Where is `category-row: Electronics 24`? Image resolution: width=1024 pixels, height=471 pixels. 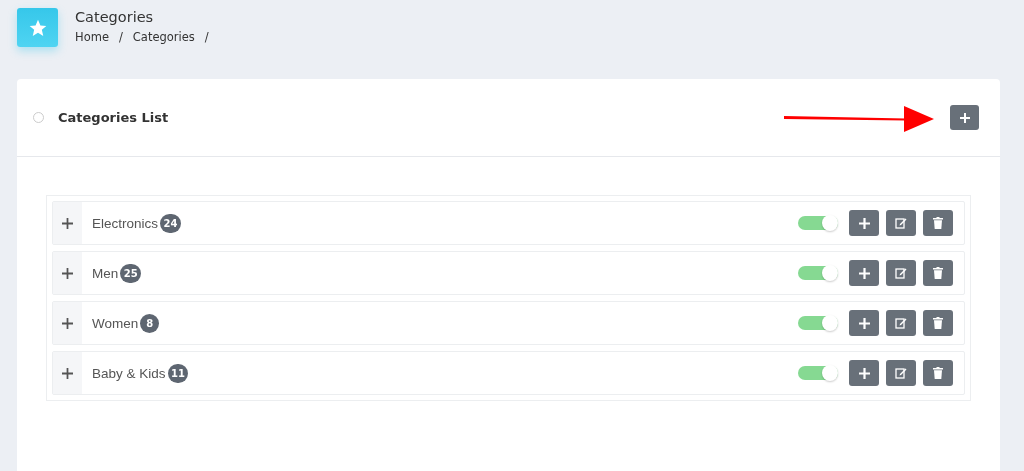 category-row: Electronics 24 is located at coordinates (508, 223).